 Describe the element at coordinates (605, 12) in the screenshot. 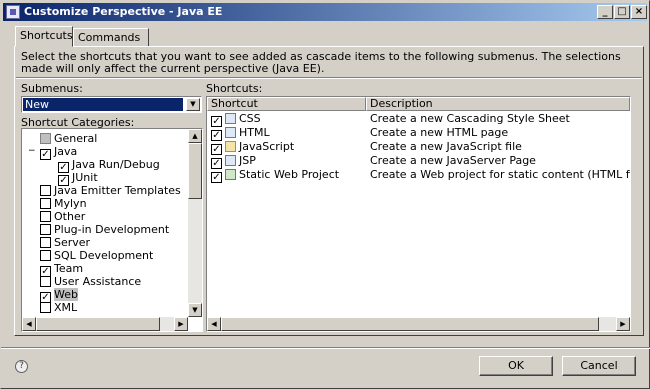

I see `minimize-button: _` at that location.